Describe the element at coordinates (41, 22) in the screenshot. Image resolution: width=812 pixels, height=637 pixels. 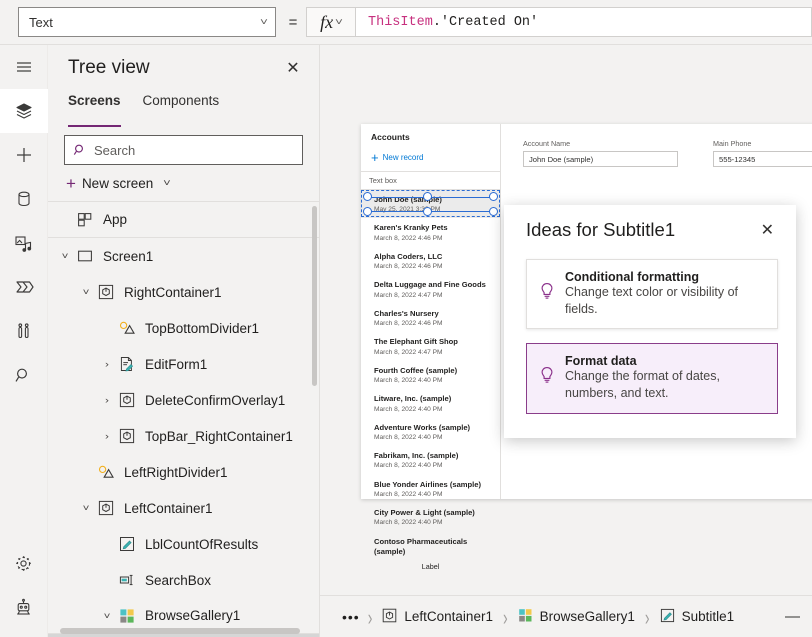
I see `property-dropdown-value: Text` at that location.